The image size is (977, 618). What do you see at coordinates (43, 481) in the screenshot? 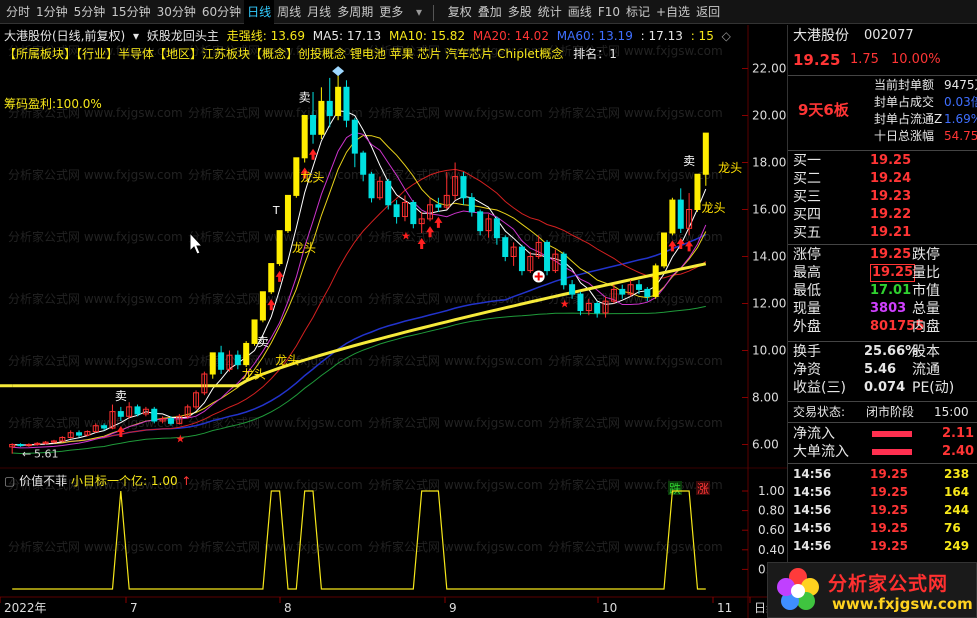
I see `sub-indicator-name: 价值不菲` at bounding box center [43, 481].